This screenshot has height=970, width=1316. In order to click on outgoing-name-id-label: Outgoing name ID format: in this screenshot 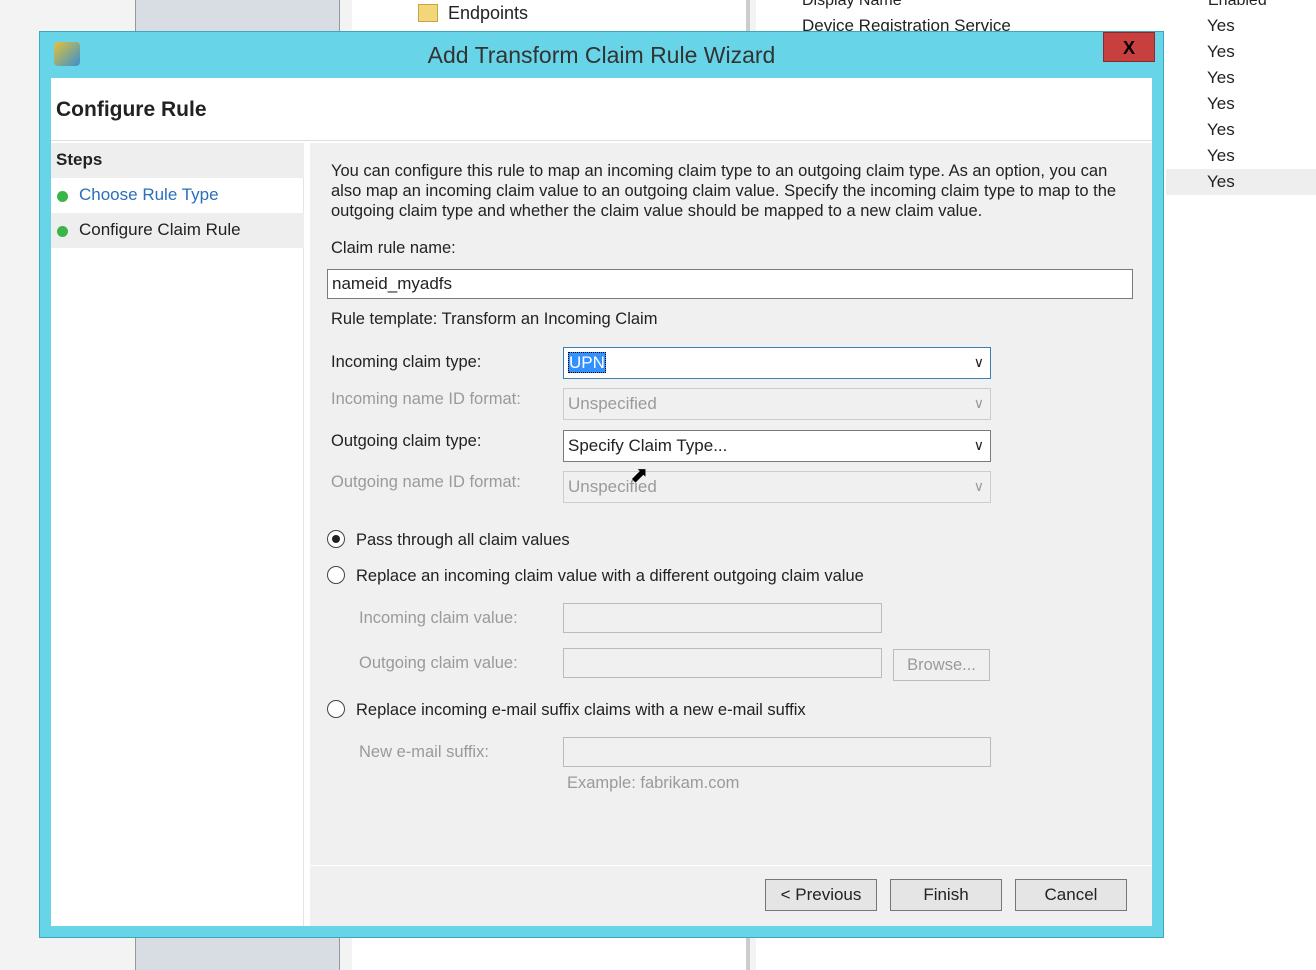, I will do `click(426, 482)`.